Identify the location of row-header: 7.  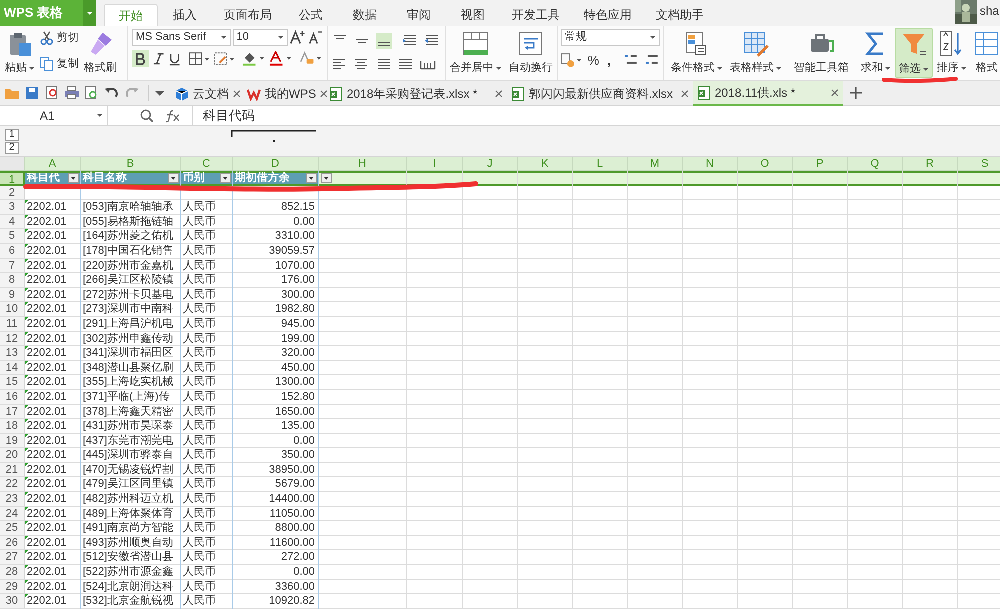
(12, 265).